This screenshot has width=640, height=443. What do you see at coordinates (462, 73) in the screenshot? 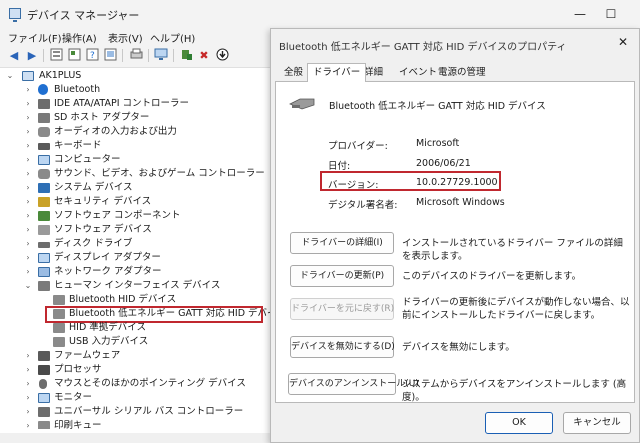
I see `tab-power-management: 電源の管理` at bounding box center [462, 73].